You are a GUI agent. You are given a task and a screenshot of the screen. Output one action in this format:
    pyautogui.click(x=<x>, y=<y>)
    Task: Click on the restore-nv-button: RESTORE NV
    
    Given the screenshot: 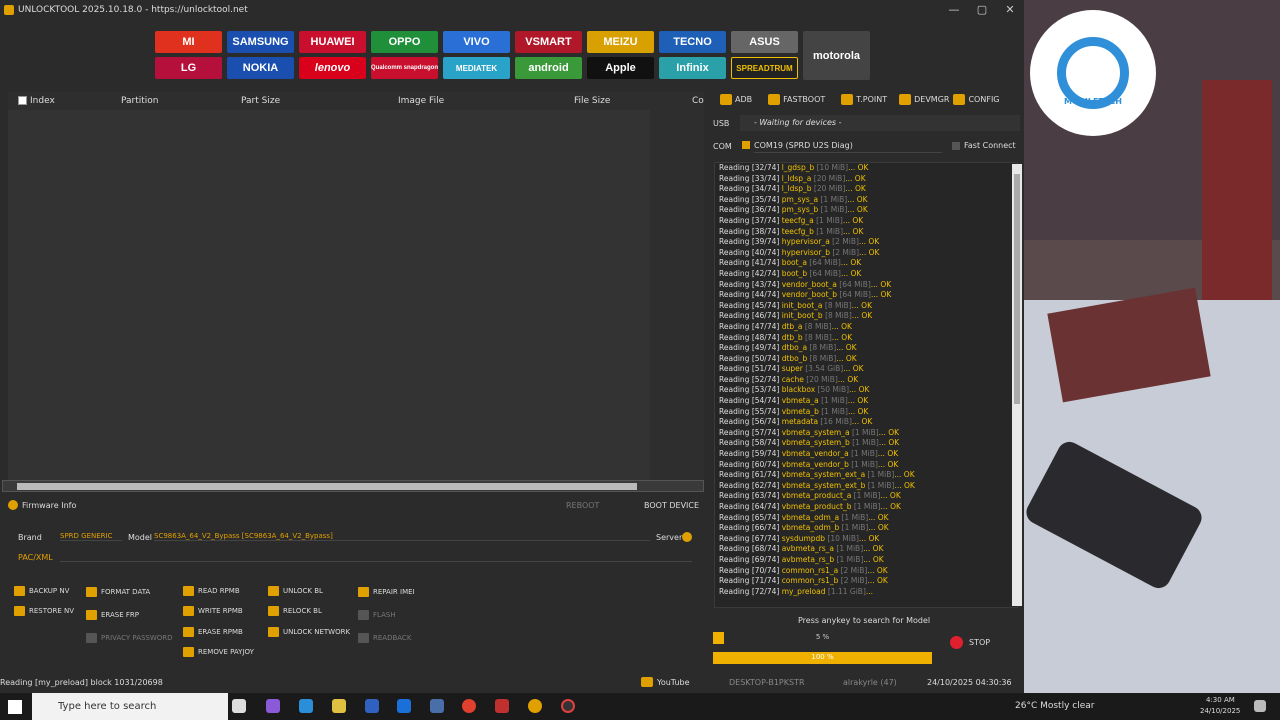 What is the action you would take?
    pyautogui.click(x=44, y=611)
    